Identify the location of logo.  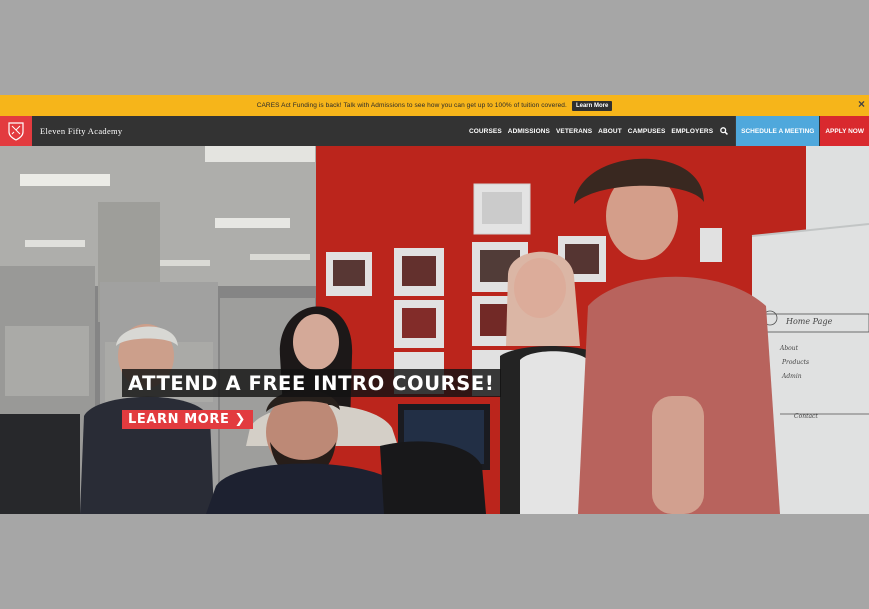
(16, 131).